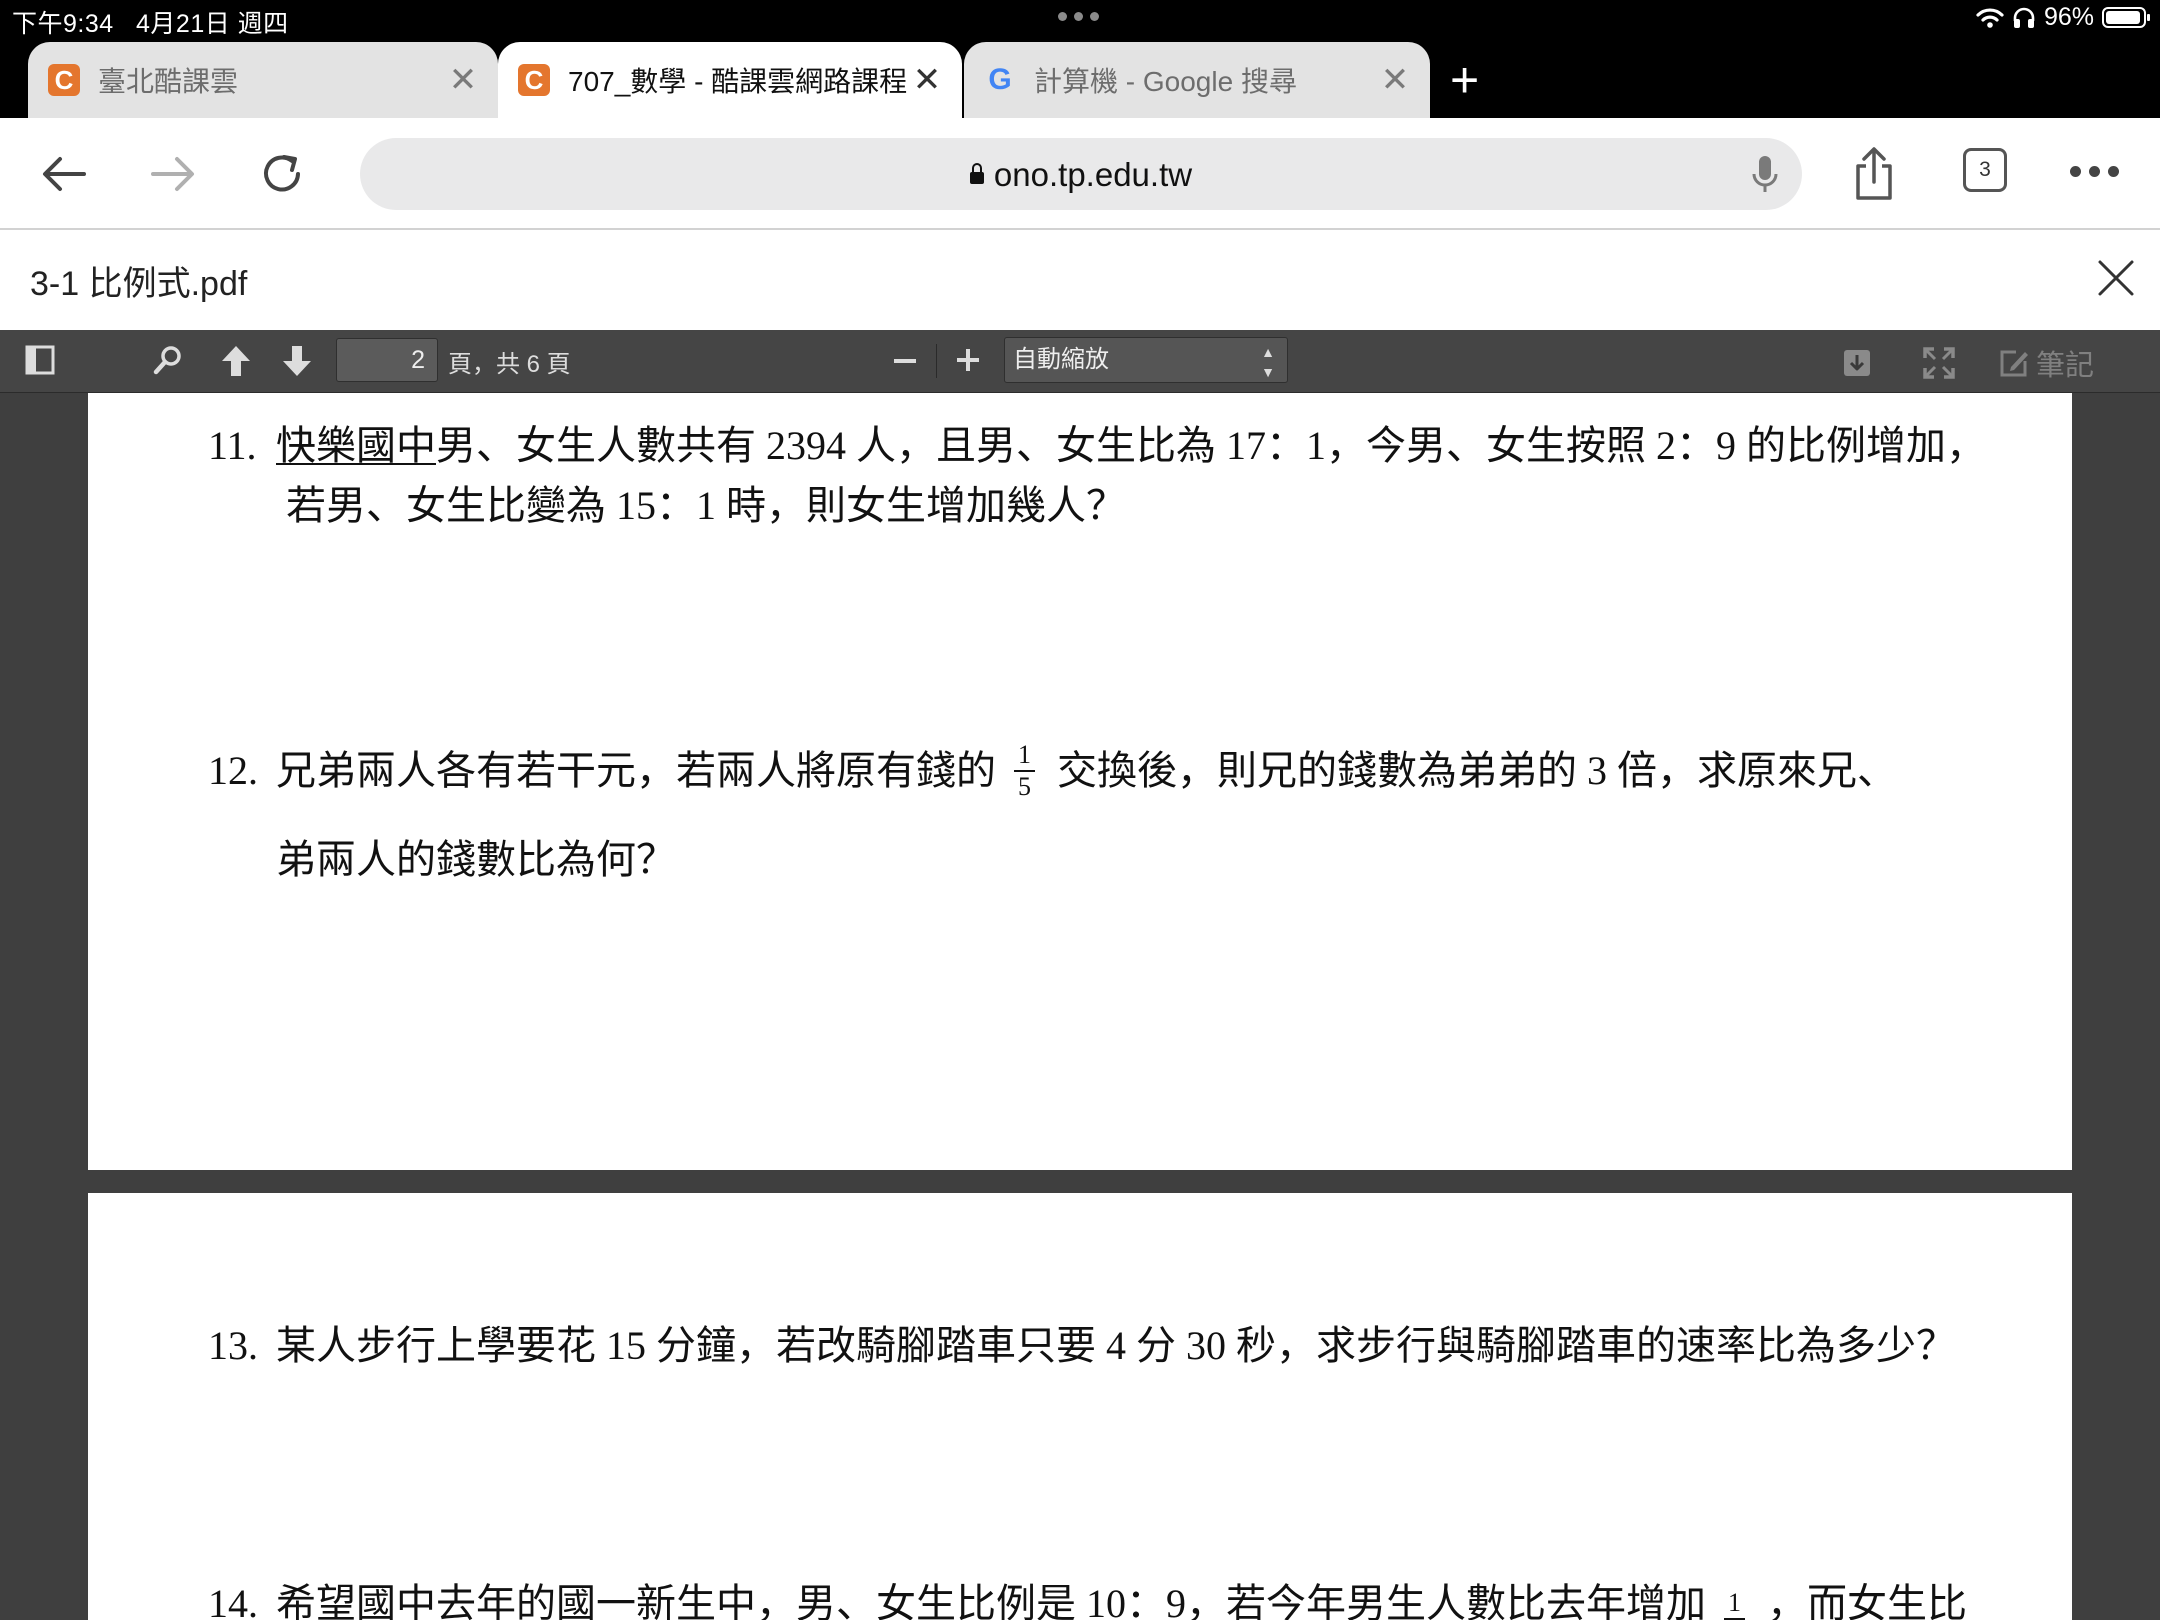 The height and width of the screenshot is (1620, 2160). I want to click on question-text: 兄弟兩人各有若干元，若兩人將原有錢的, so click(636, 770).